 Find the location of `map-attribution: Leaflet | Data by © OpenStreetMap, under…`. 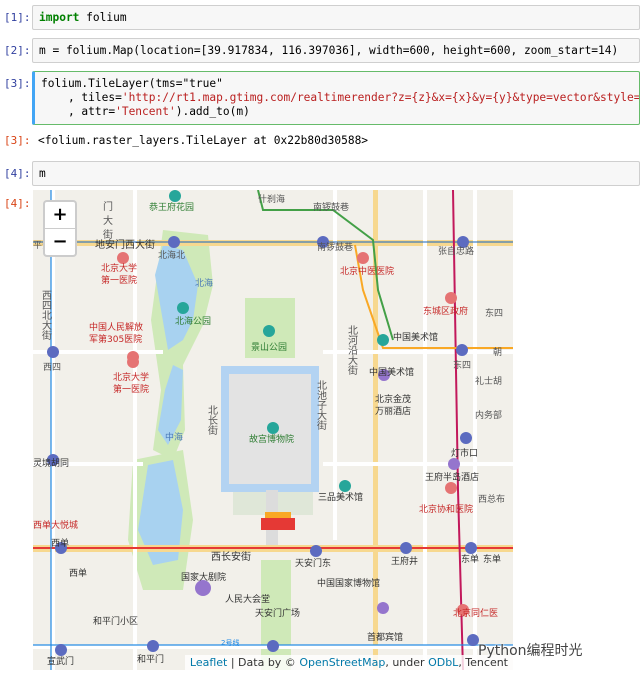

map-attribution: Leaflet | Data by © OpenStreetMap, under… is located at coordinates (348, 662).